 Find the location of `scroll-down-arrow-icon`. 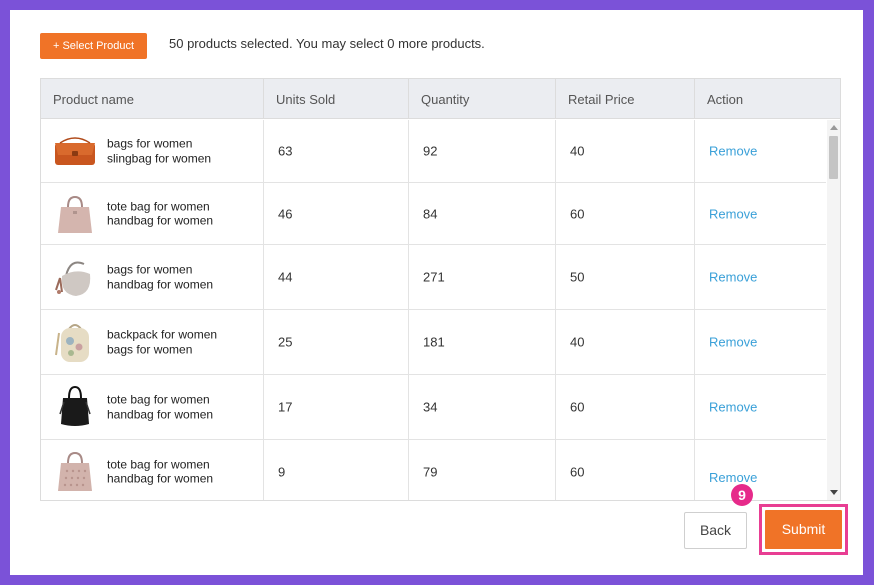

scroll-down-arrow-icon is located at coordinates (834, 492).